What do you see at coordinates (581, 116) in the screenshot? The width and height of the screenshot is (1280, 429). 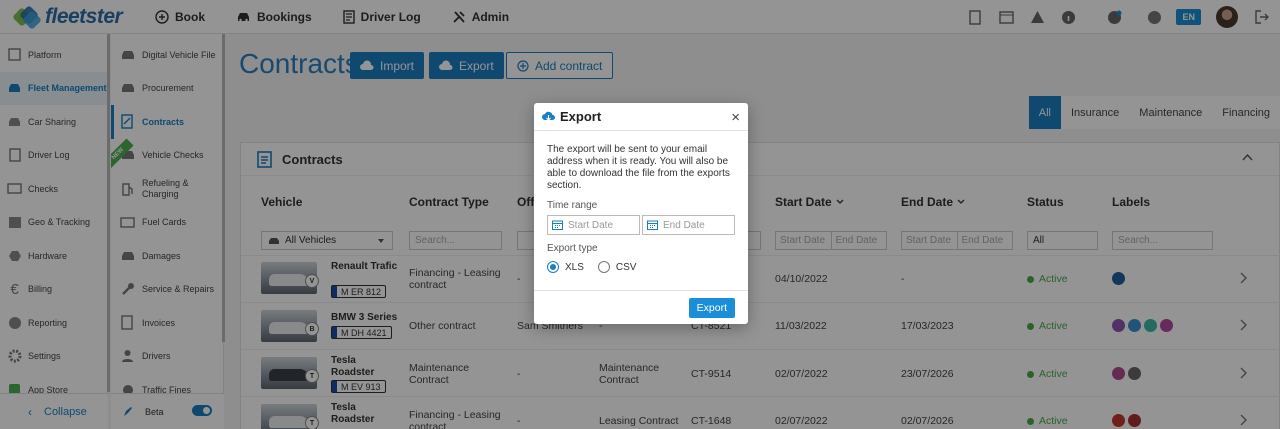 I see `dialog-title: Export` at bounding box center [581, 116].